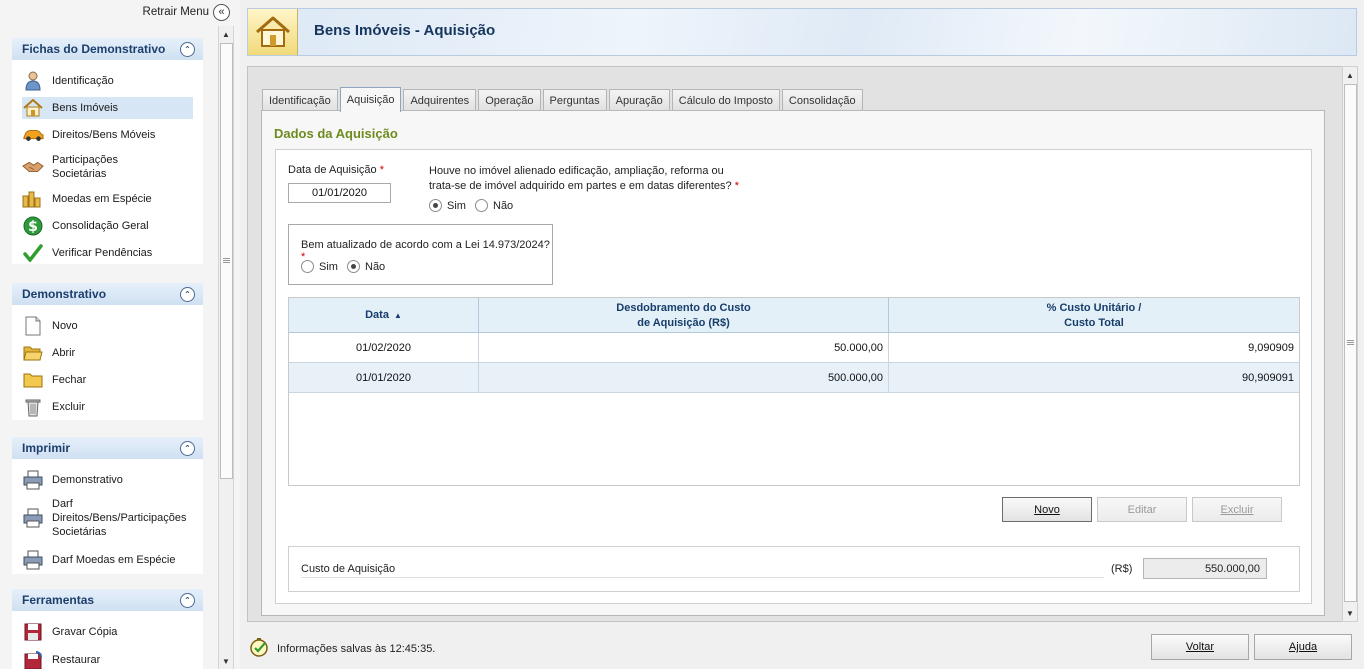  Describe the element at coordinates (1205, 568) in the screenshot. I see `custo-aquisicao-value: 550.000,00` at that location.